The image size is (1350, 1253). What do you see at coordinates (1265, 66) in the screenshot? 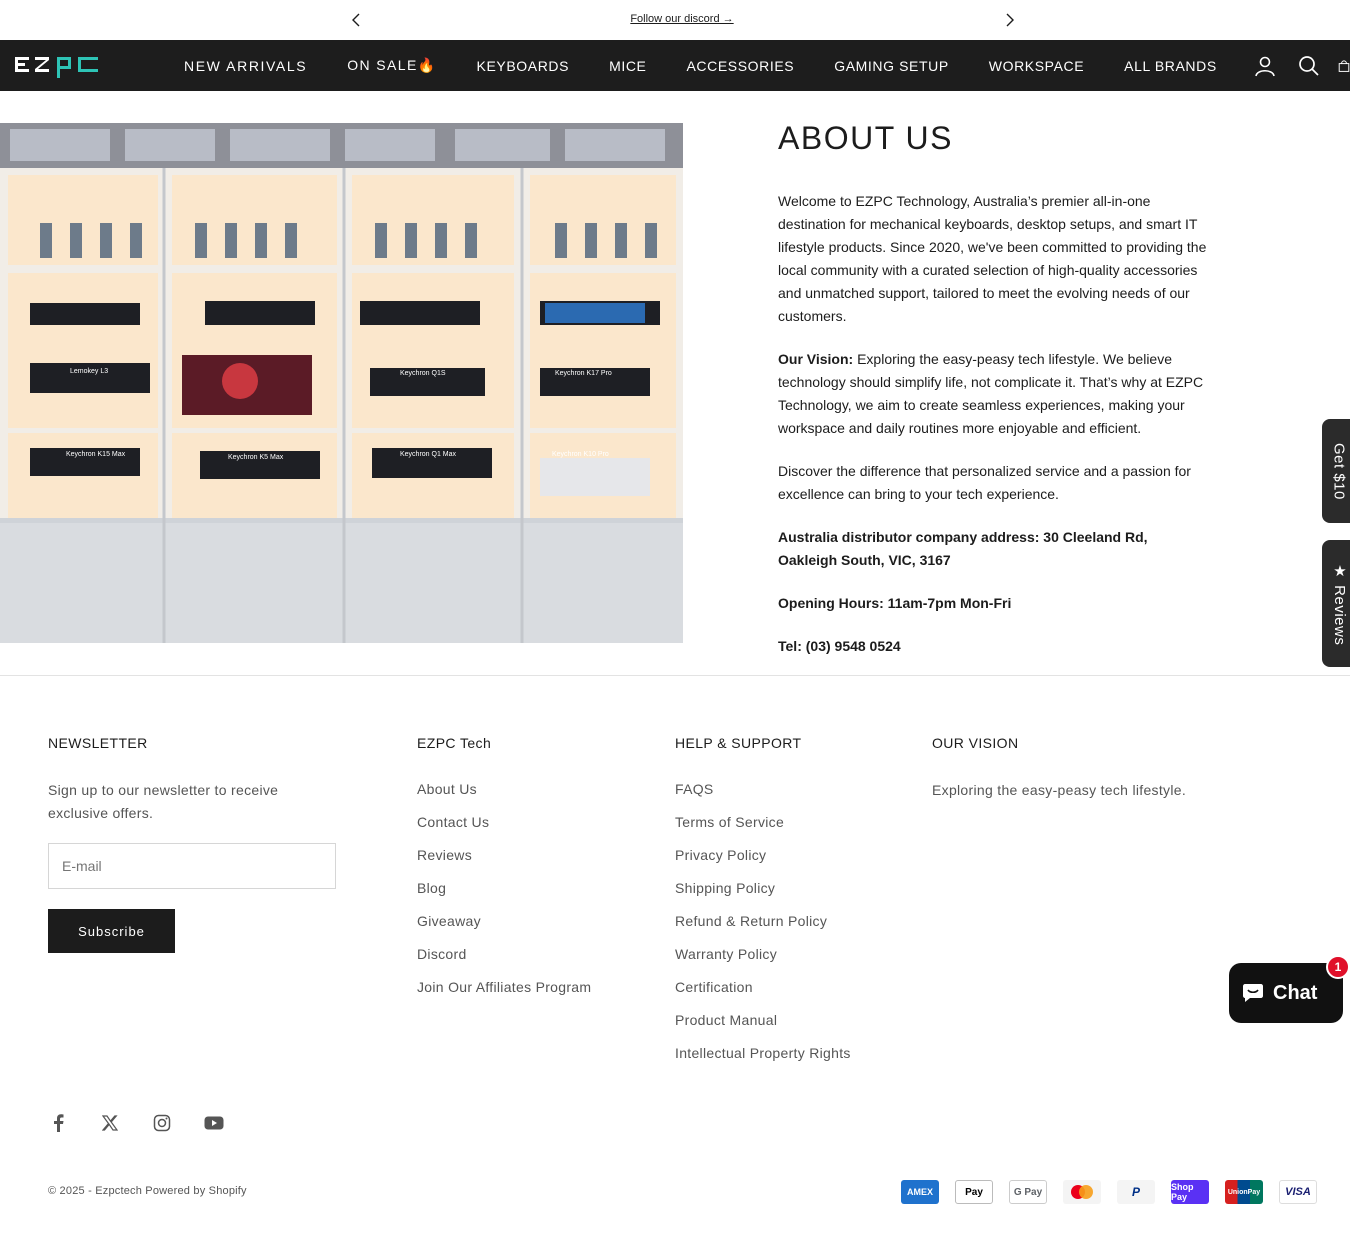
I see `account-icon` at bounding box center [1265, 66].